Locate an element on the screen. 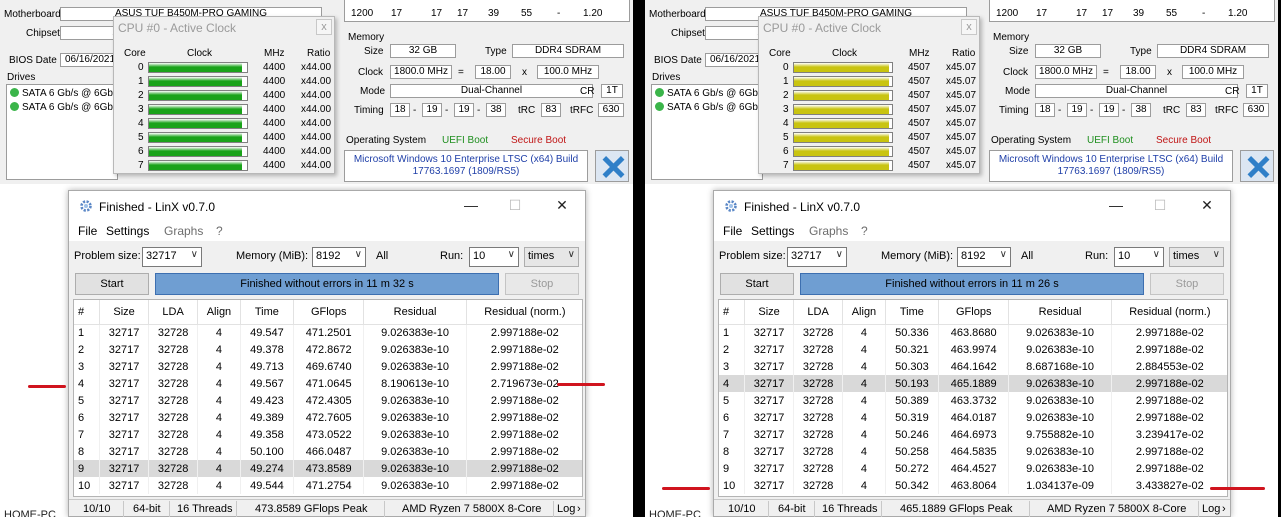 This screenshot has width=1281, height=517. table-cell: 4 is located at coordinates (732, 383).